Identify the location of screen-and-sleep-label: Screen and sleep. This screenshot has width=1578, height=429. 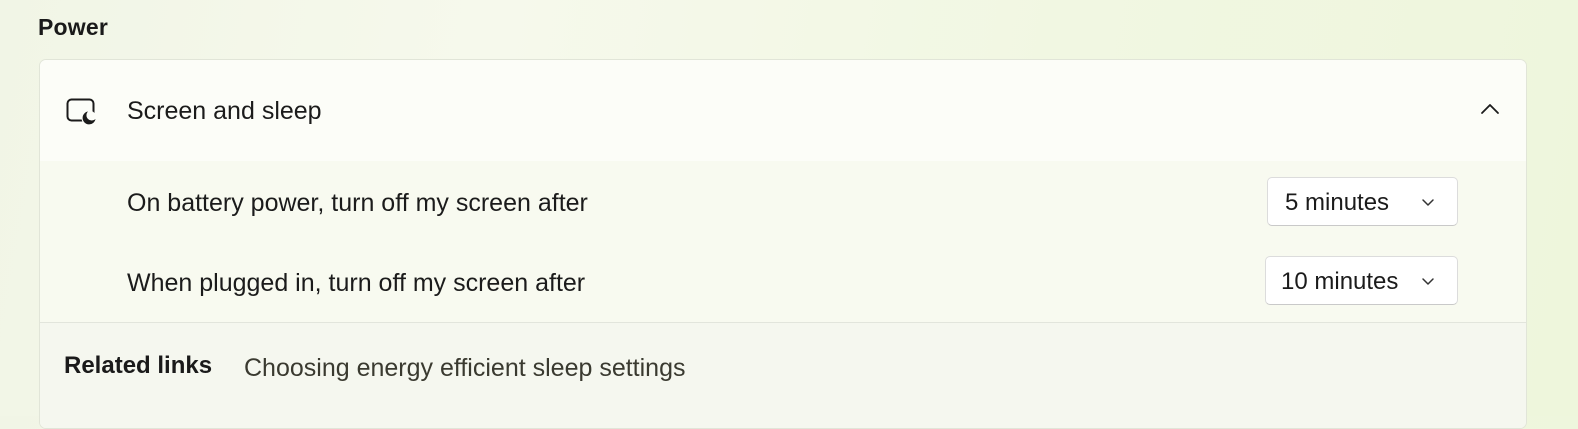
(224, 111).